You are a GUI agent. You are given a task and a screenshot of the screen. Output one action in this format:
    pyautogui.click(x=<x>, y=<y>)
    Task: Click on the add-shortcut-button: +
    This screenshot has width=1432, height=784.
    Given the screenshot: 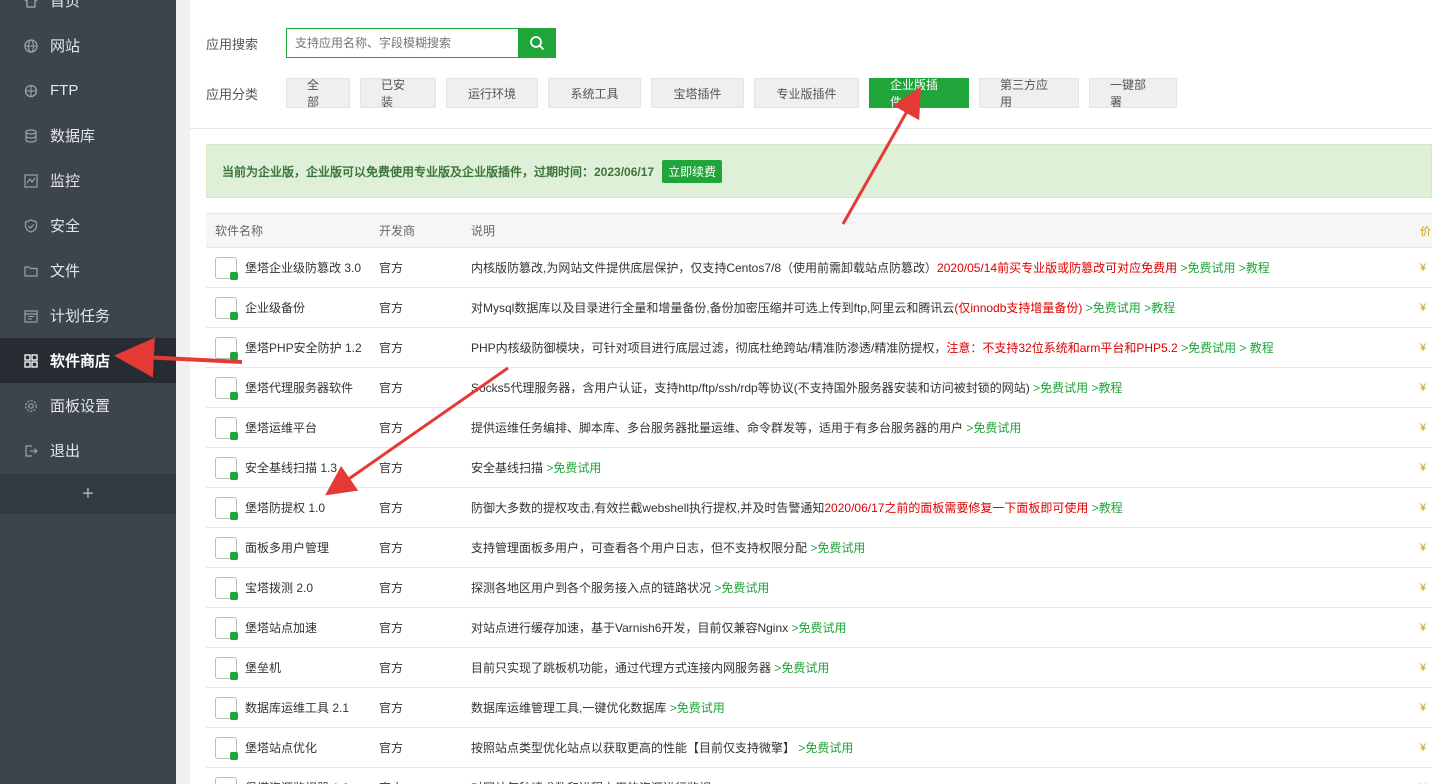 What is the action you would take?
    pyautogui.click(x=88, y=494)
    